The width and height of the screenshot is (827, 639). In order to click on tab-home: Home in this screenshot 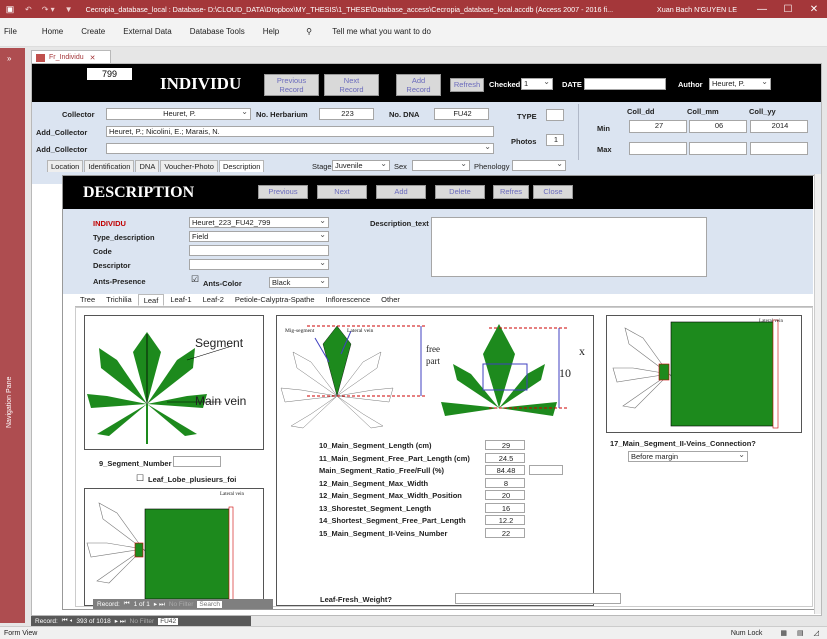, I will do `click(52, 31)`.